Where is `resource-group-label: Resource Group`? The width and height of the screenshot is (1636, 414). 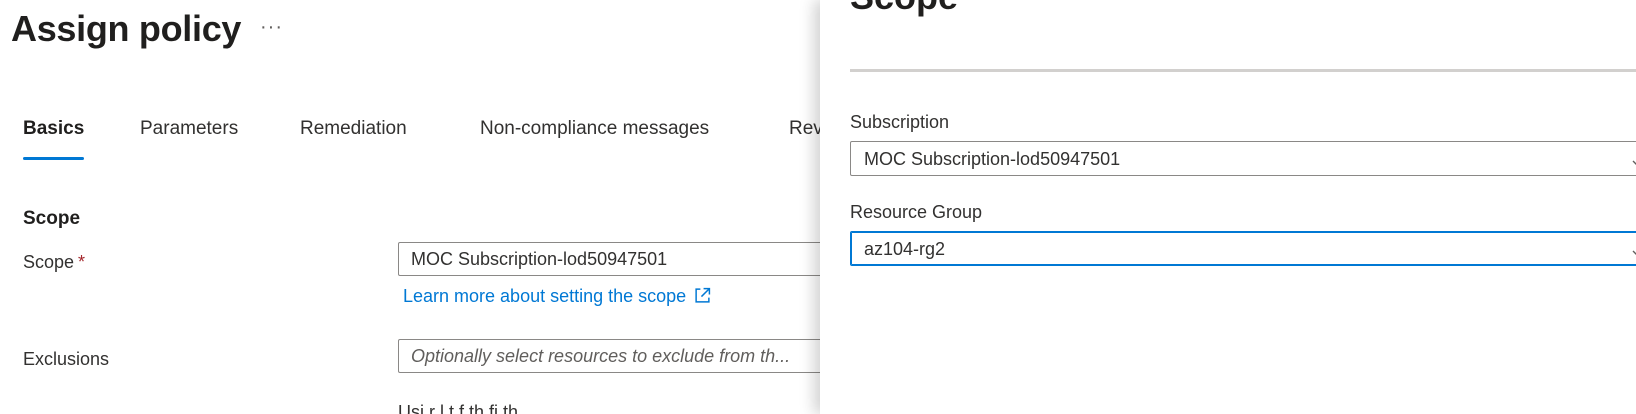 resource-group-label: Resource Group is located at coordinates (916, 212).